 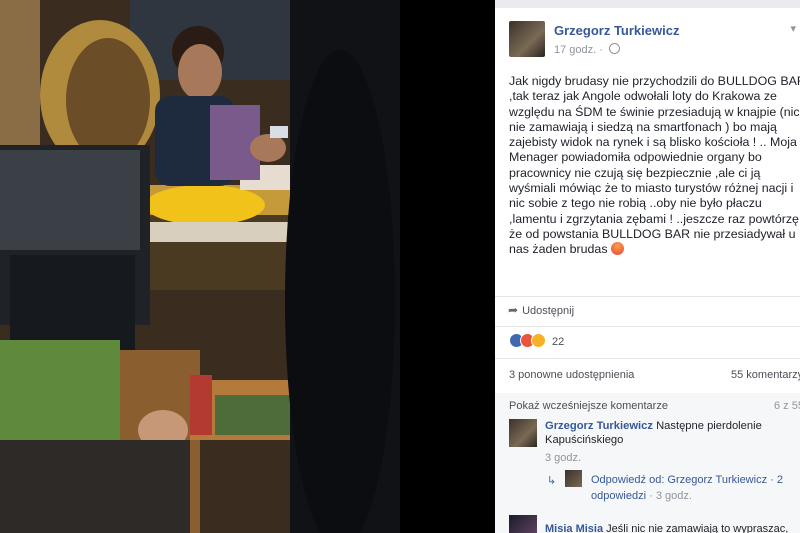 What do you see at coordinates (513, 310) in the screenshot?
I see `share-arrow-icon: ➦` at bounding box center [513, 310].